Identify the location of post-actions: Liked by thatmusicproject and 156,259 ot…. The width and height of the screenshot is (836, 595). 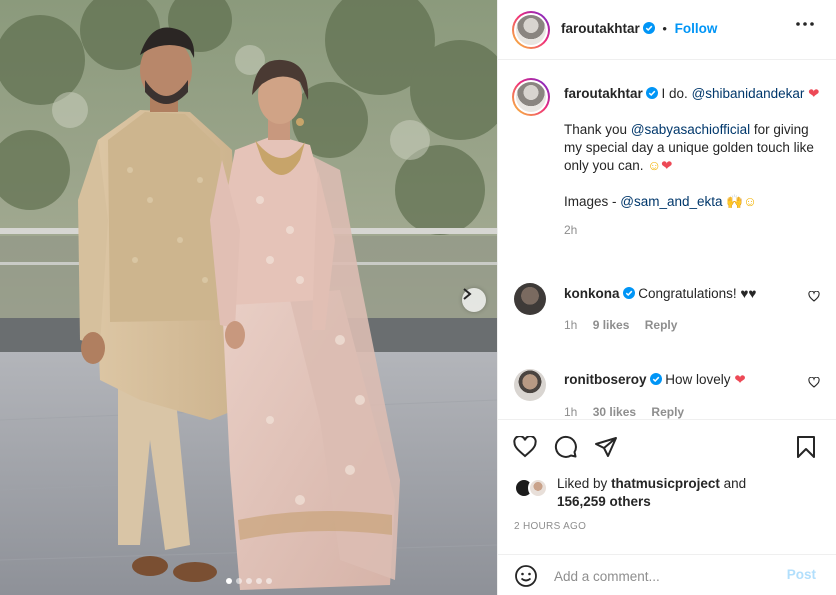
(667, 507).